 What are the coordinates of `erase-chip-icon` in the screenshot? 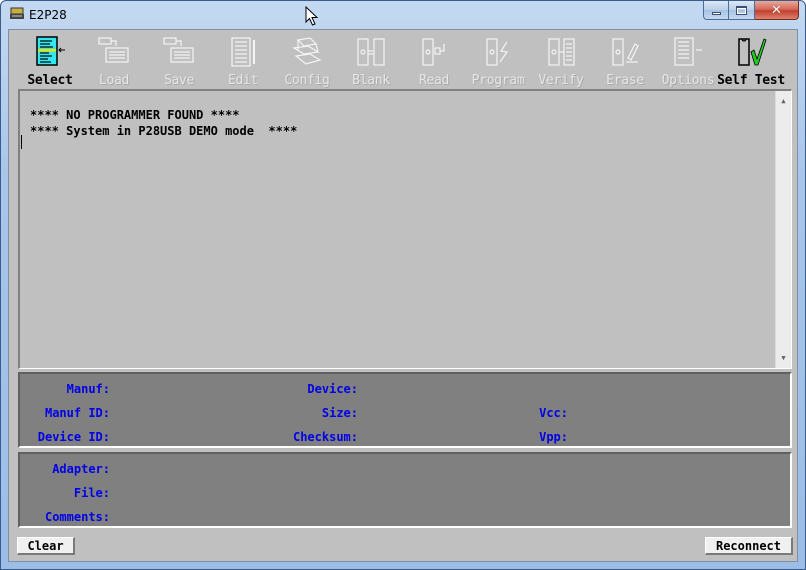 It's located at (625, 52).